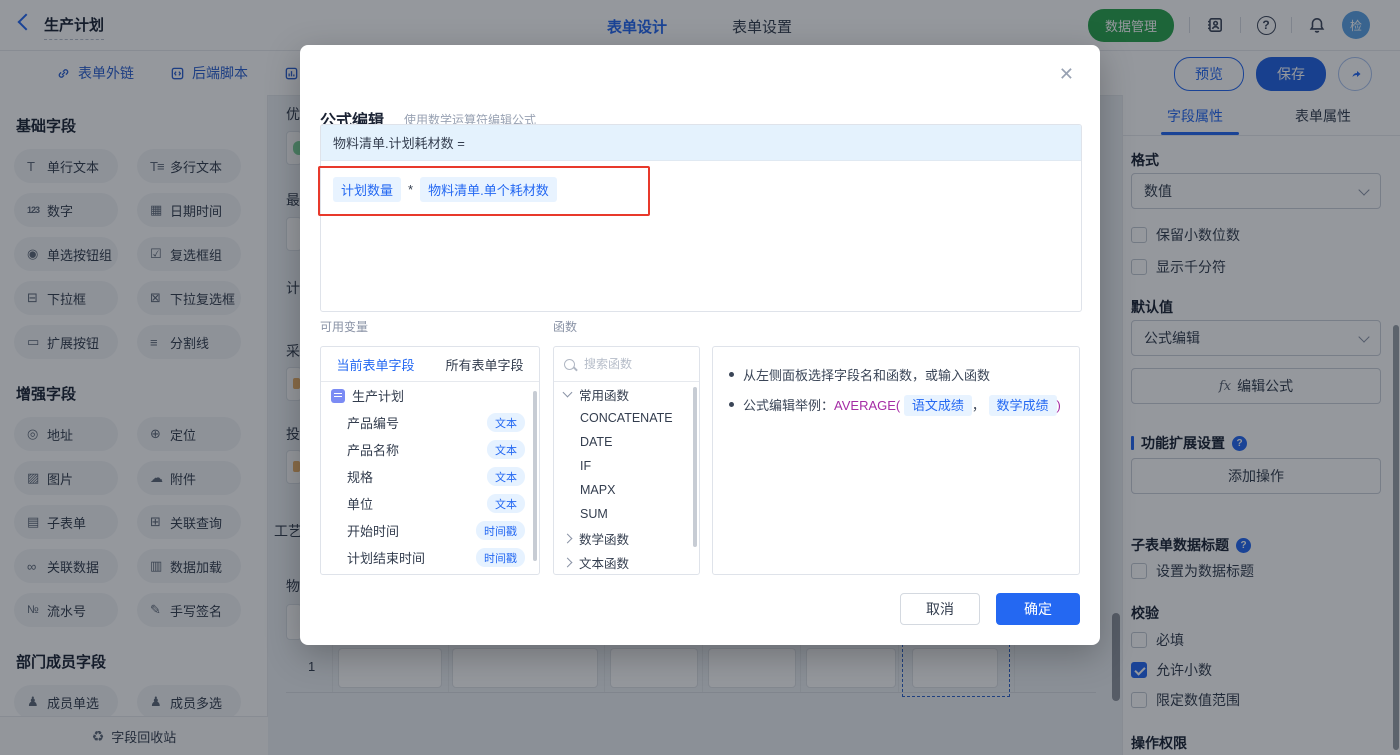 This screenshot has height=755, width=1400. I want to click on hint-line-2: 公式编辑举例：AVERAGE( 语文成绩， 数学成绩), so click(896, 406).